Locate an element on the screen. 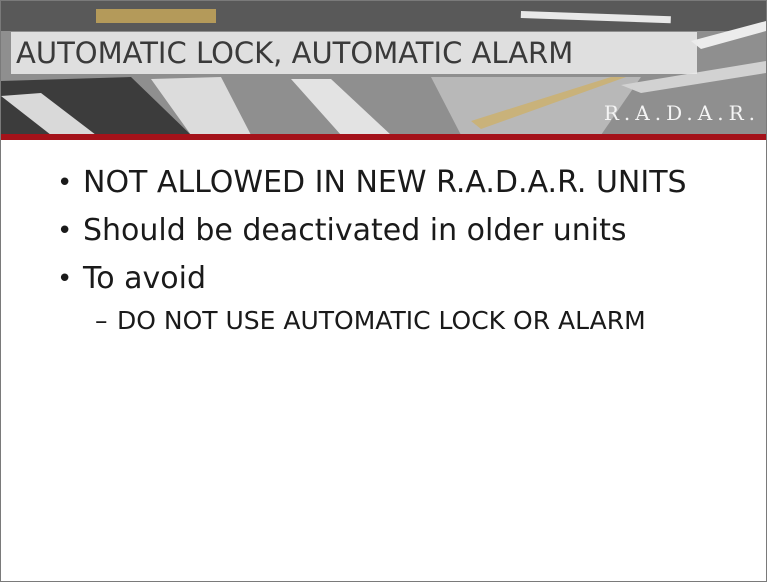  bullet-item: • To avoid is located at coordinates (401, 279).